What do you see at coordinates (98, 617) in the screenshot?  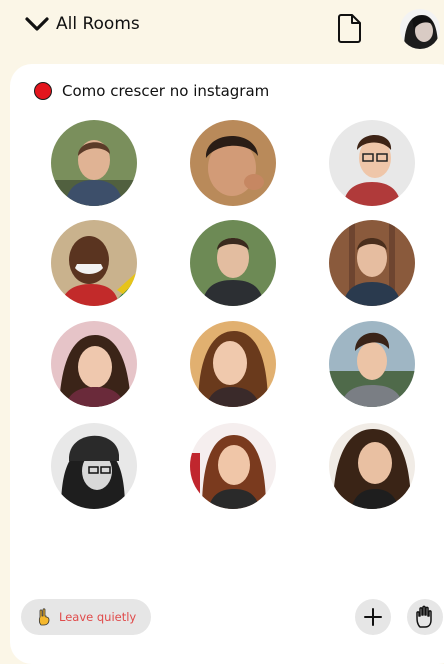 I see `leave-quietly-label: Leave quietly` at bounding box center [98, 617].